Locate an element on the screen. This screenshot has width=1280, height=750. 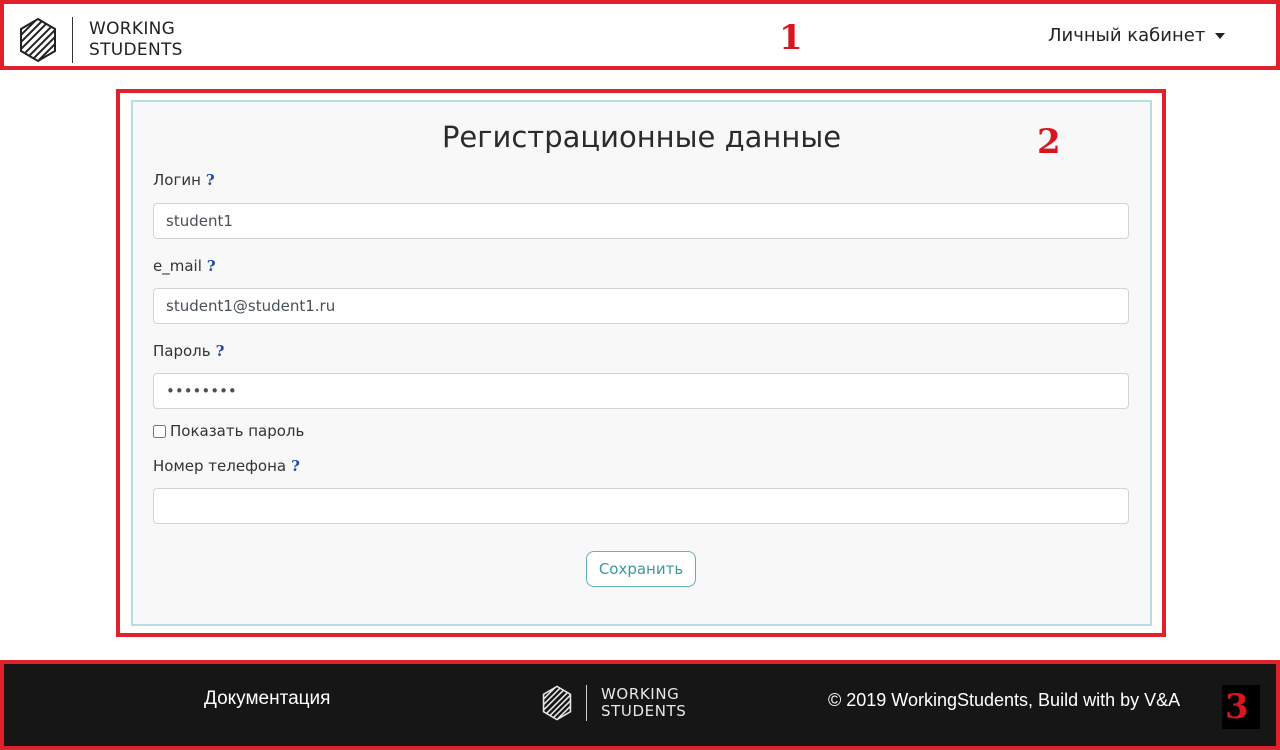
phone-help-icon: ? is located at coordinates (295, 466).